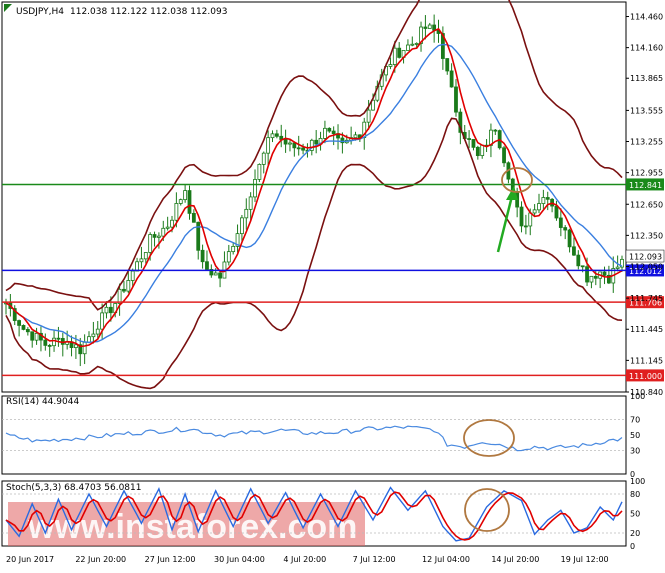 The width and height of the screenshot is (665, 573). Describe the element at coordinates (635, 451) in the screenshot. I see `rsi-tick-label: 30` at that location.